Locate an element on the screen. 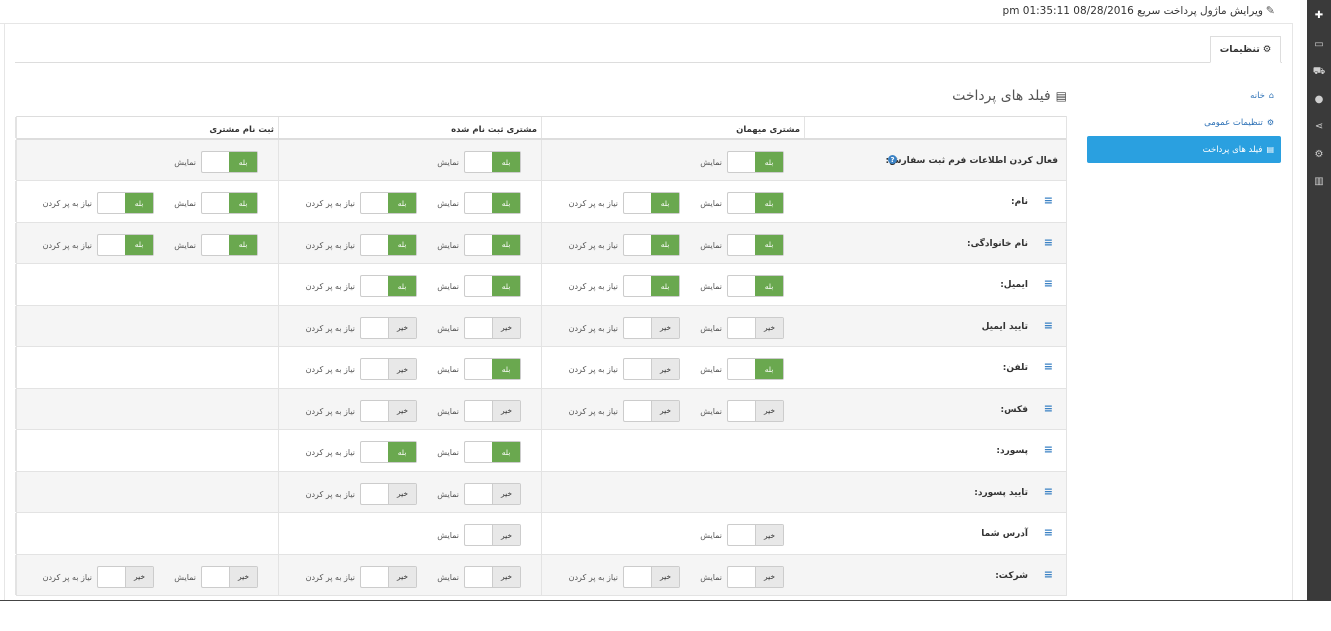 The width and height of the screenshot is (1331, 631). field-label: فعال کردن اطلاعات فرم ثبت سفارش: is located at coordinates (971, 161).